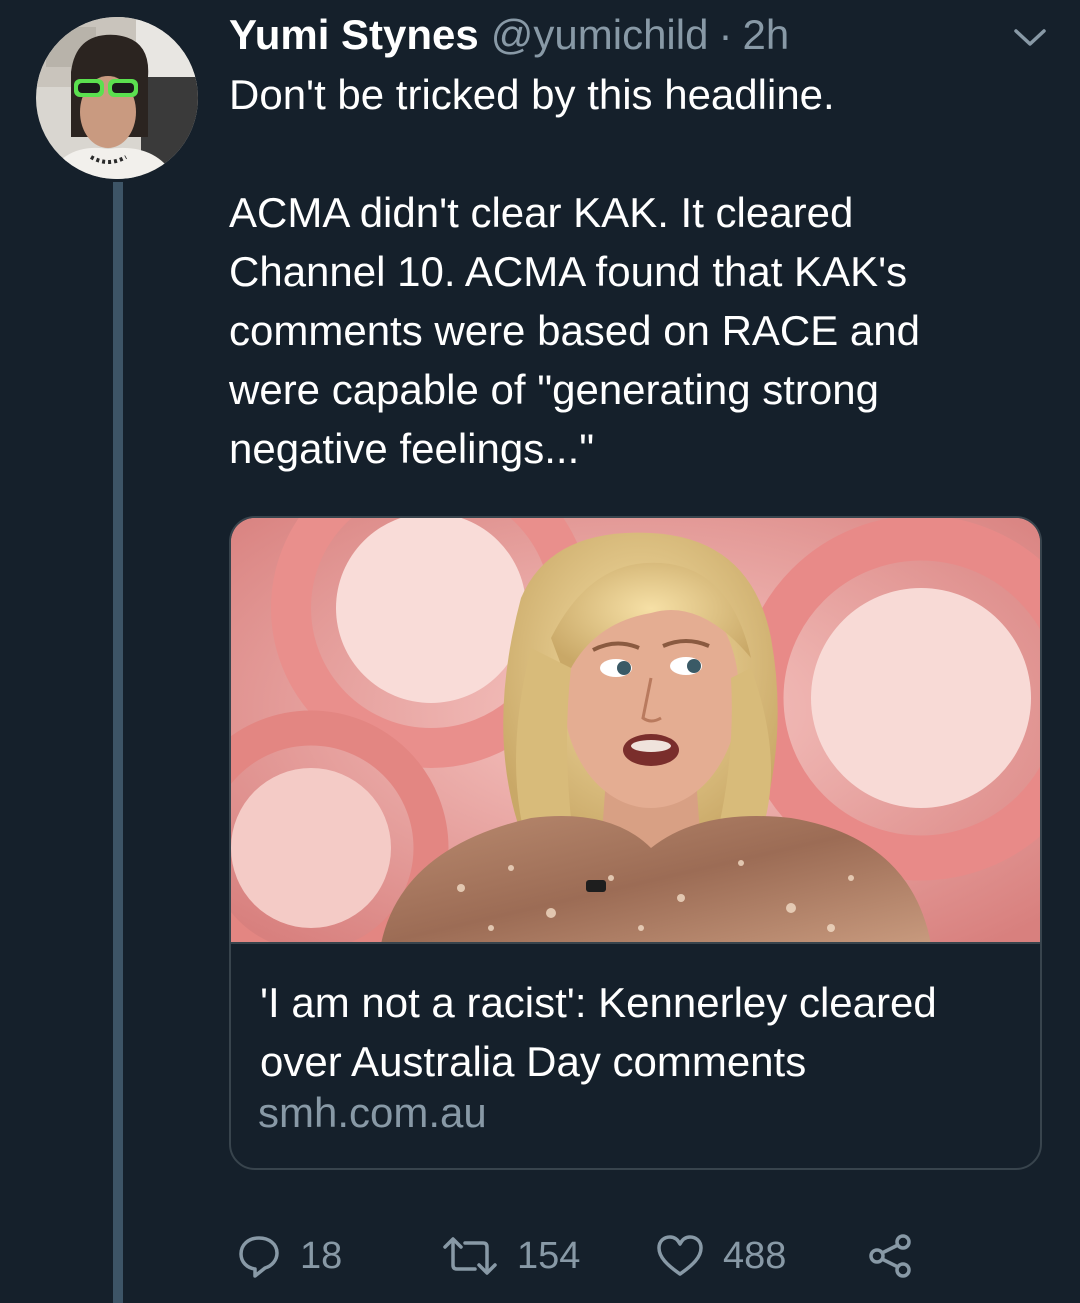 The image size is (1080, 1303). I want to click on share-button, so click(890, 1256).